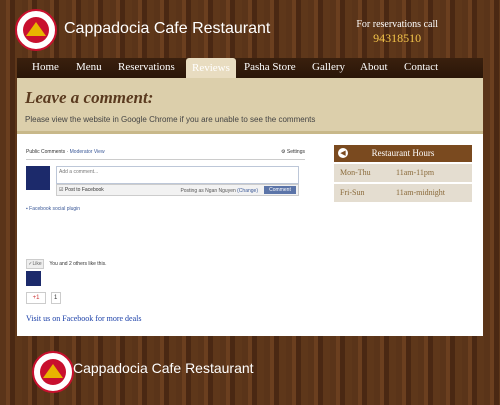 Image resolution: width=500 pixels, height=405 pixels. I want to click on settings-link: ⚙ Settings, so click(293, 152).